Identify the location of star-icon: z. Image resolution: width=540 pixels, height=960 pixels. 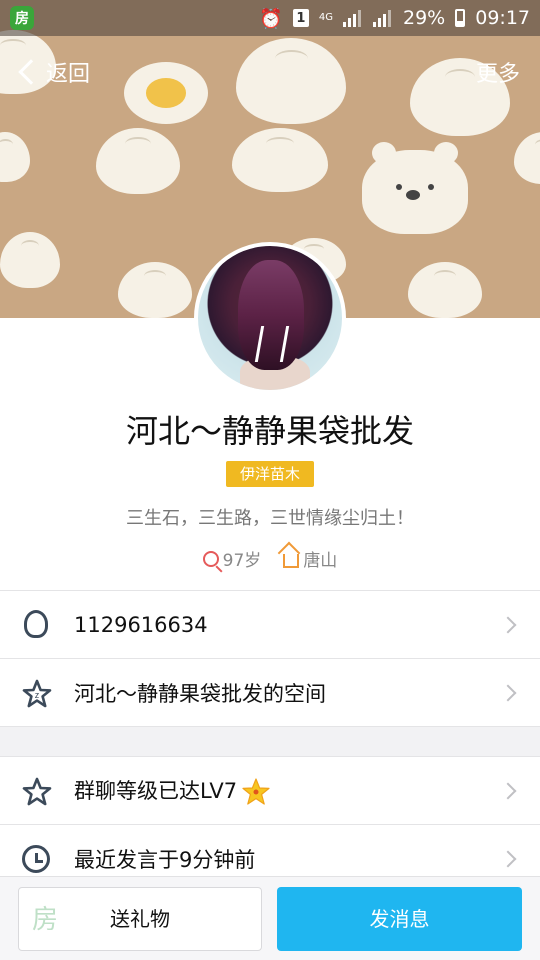
(37, 694).